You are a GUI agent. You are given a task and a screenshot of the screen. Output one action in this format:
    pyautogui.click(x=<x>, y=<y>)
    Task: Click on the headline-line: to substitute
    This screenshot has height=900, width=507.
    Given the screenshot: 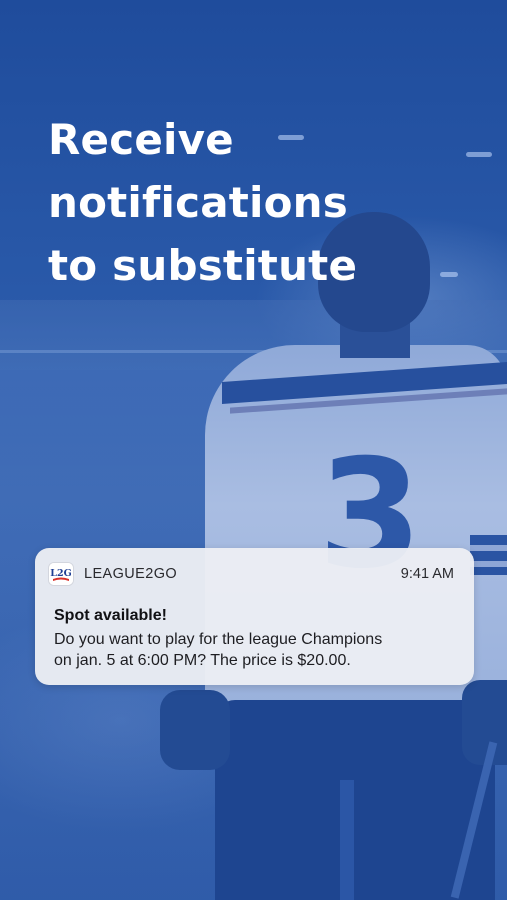 What is the action you would take?
    pyautogui.click(x=203, y=265)
    